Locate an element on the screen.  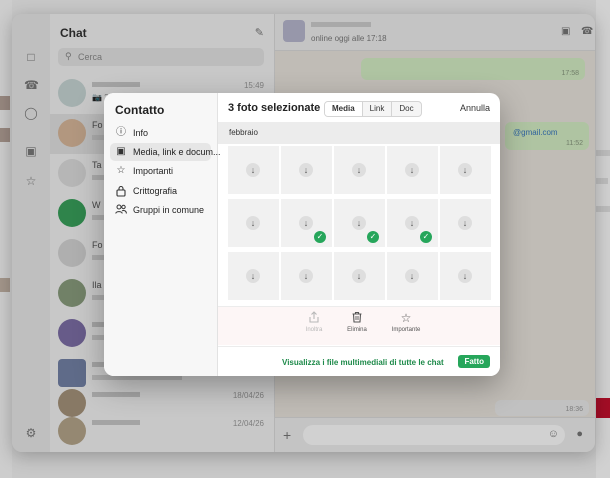
forward-label: Inoltra is located at coordinates (314, 330).